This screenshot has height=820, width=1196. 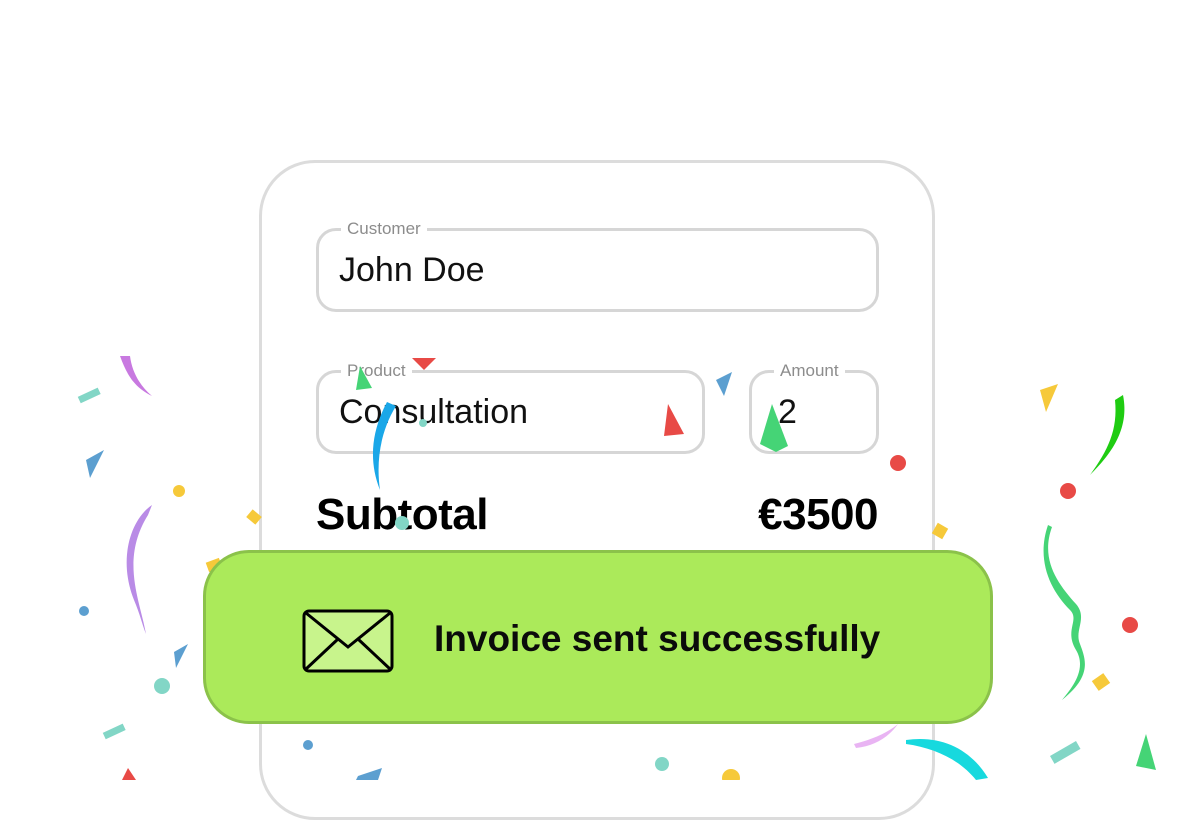 What do you see at coordinates (434, 412) in the screenshot?
I see `product-value: Consultation` at bounding box center [434, 412].